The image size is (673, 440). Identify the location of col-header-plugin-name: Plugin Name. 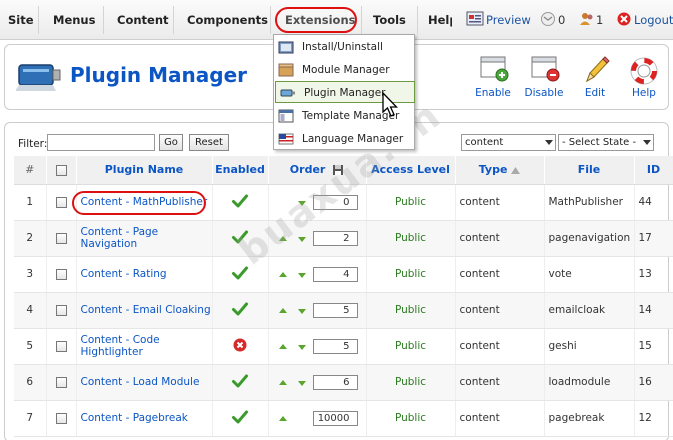
(144, 170).